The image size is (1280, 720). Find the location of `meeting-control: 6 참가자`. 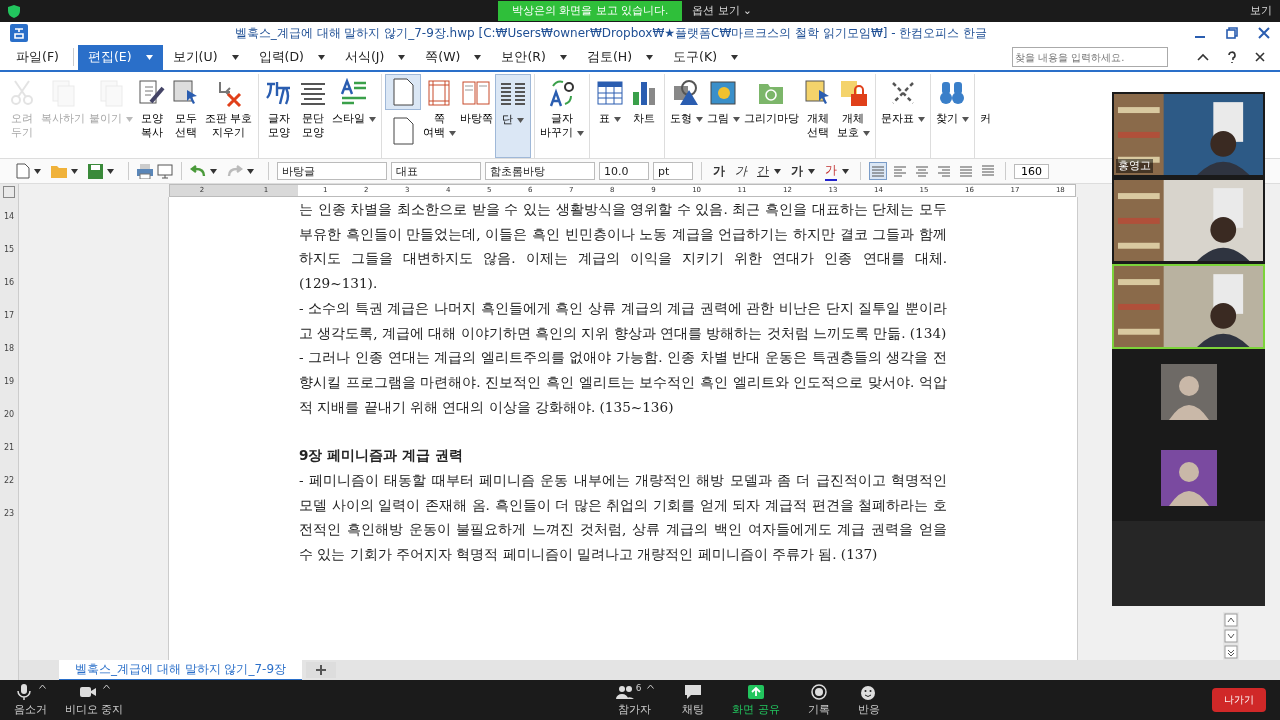

meeting-control: 6 참가자 is located at coordinates (635, 700).